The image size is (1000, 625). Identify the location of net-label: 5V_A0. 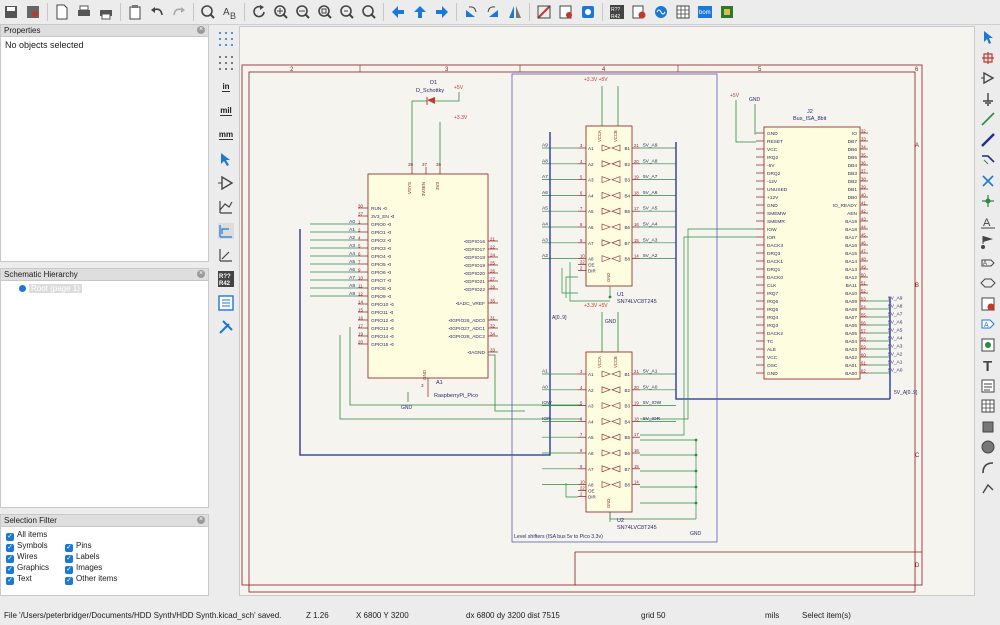
(895, 371).